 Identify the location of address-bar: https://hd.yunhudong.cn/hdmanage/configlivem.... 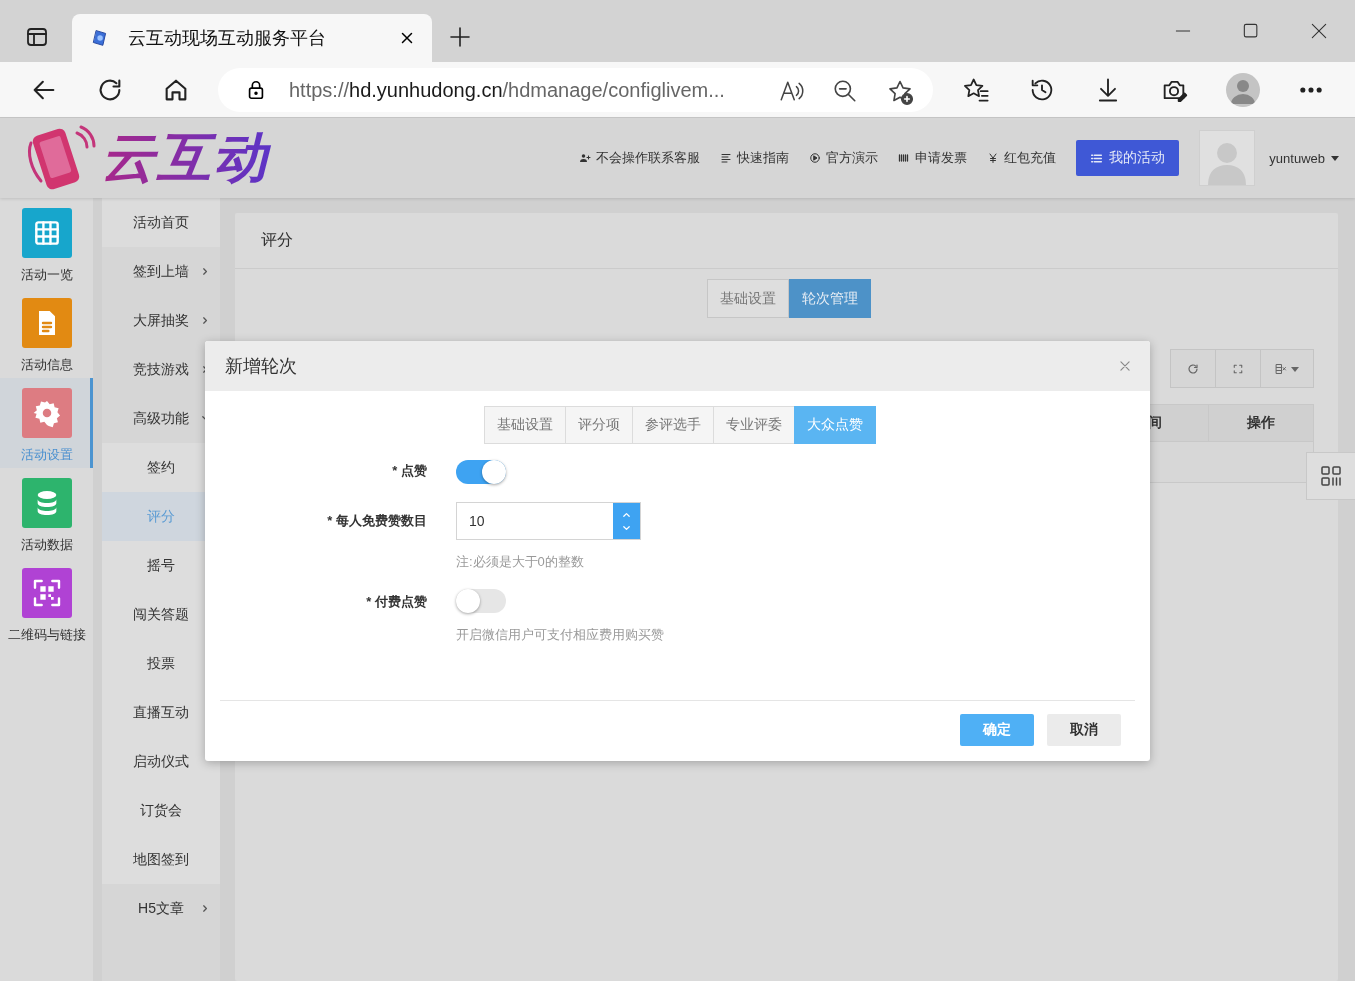
(575, 90).